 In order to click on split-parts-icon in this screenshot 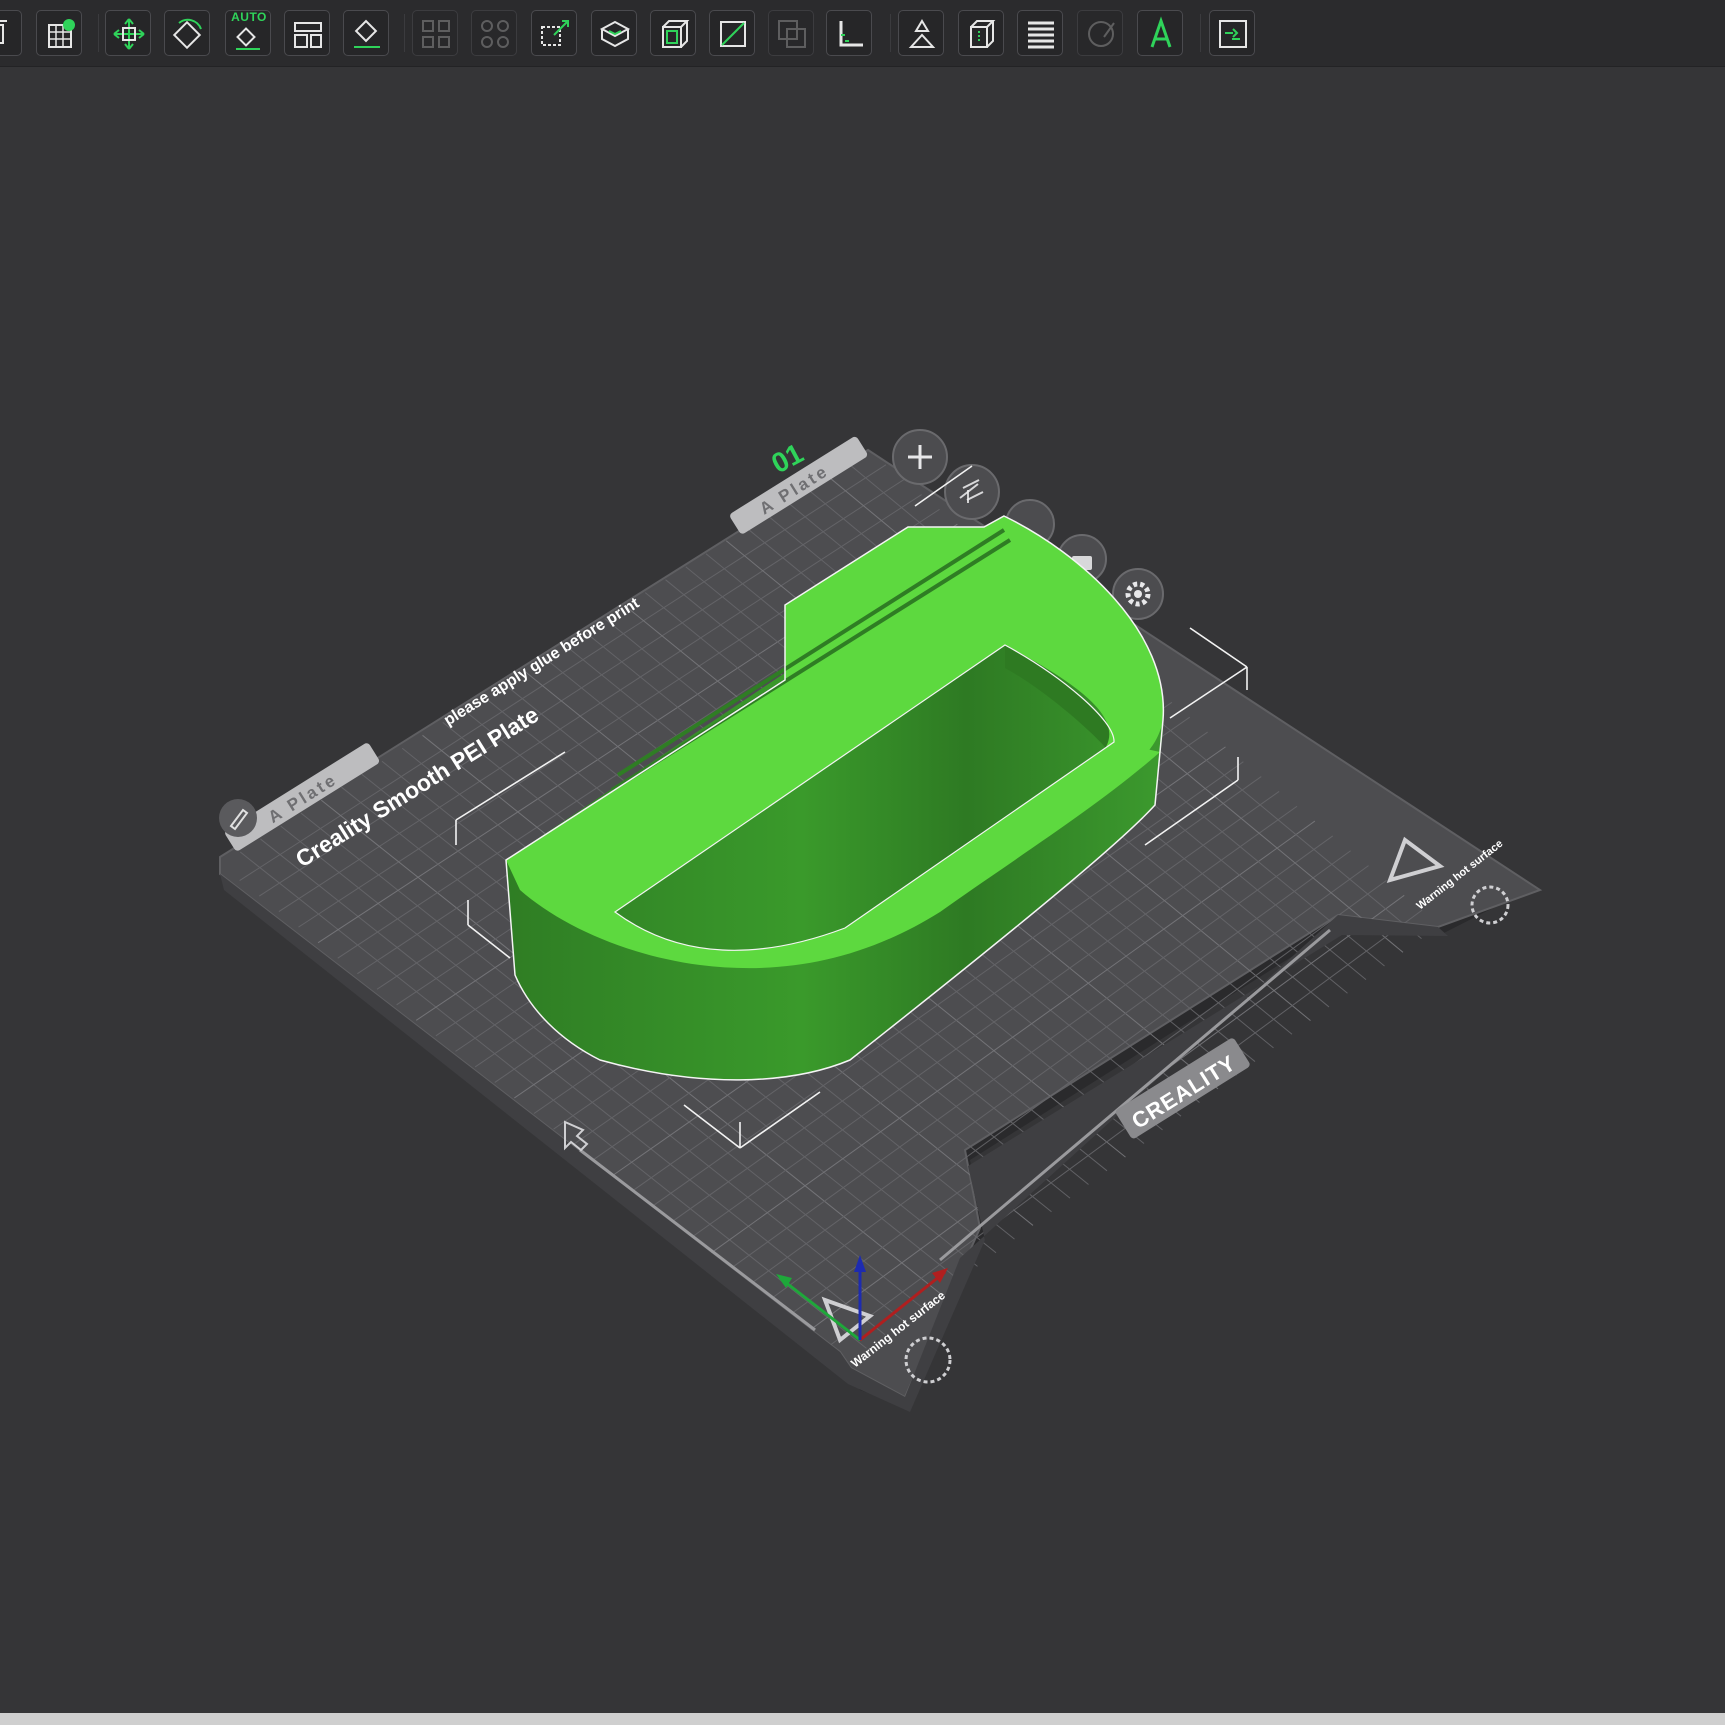, I will do `click(495, 34)`.